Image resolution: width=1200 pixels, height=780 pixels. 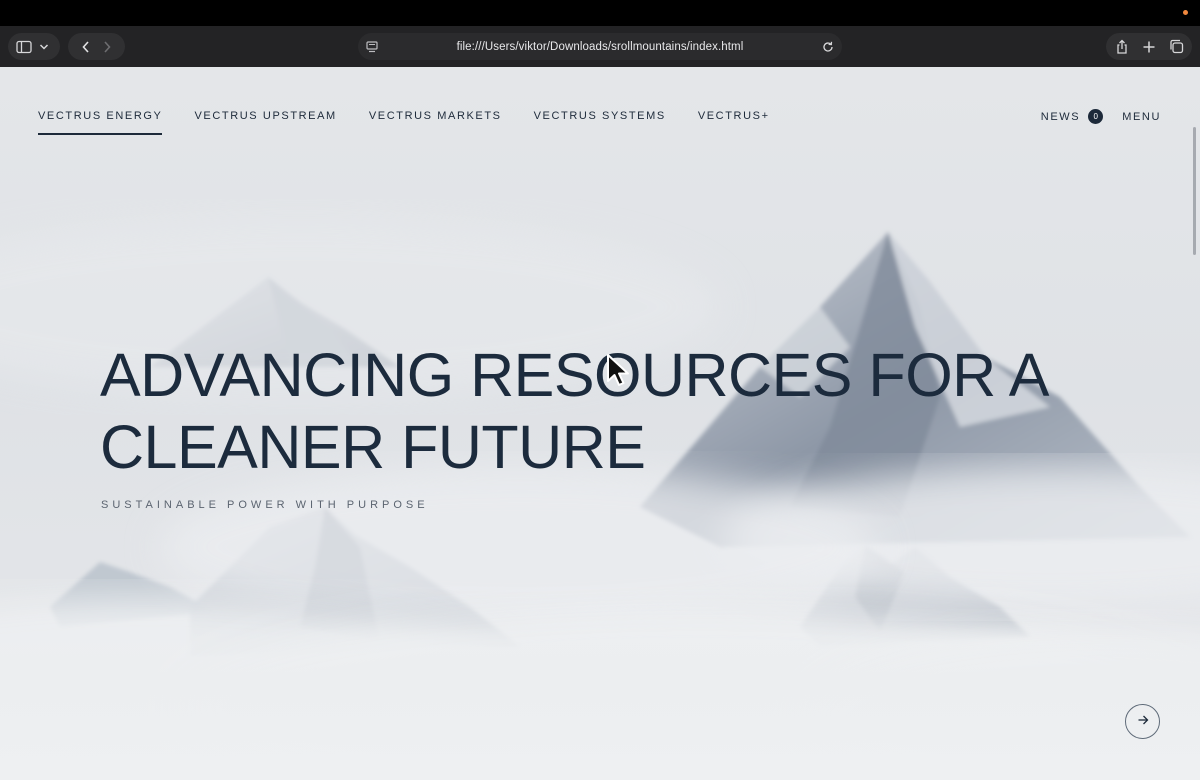 I want to click on page-scrollbar, so click(x=1194, y=191).